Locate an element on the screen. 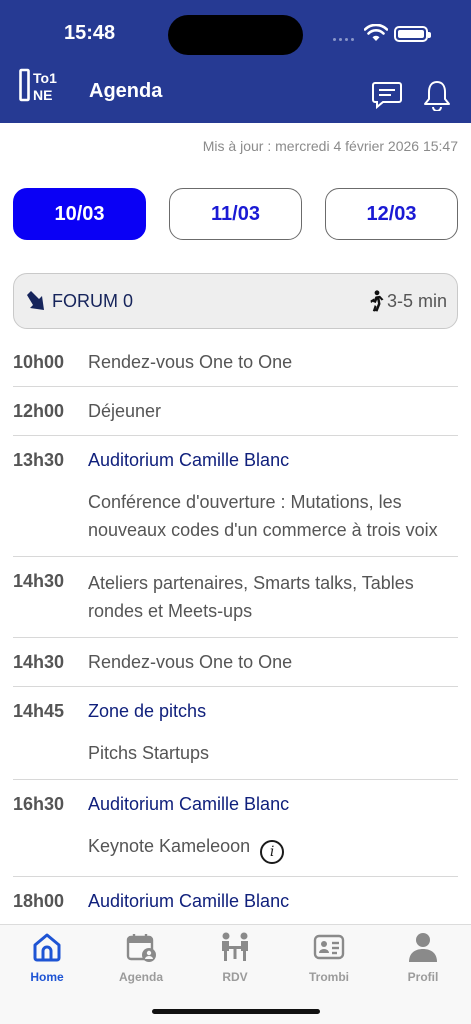 The image size is (471, 1024). notifications-button is located at coordinates (437, 95).